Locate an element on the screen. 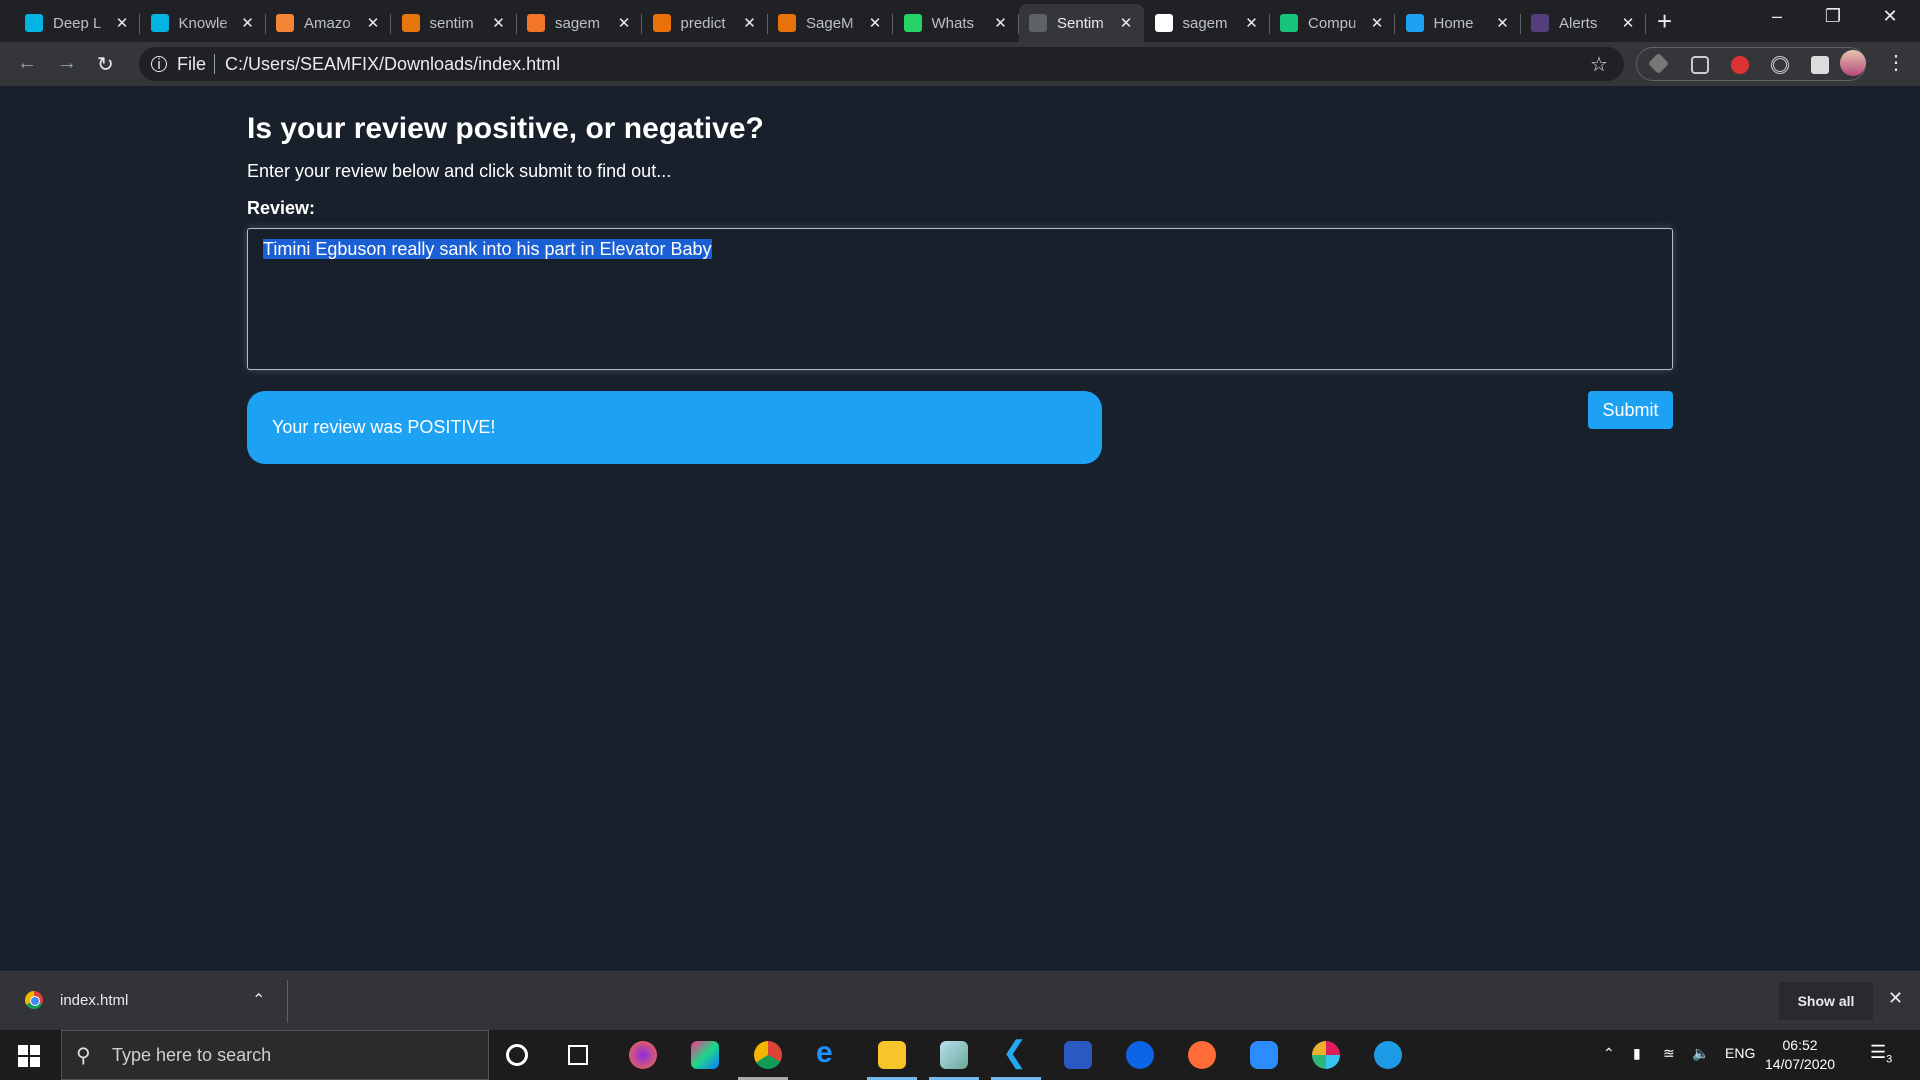  tab-knowle: Knowle ✕ is located at coordinates (203, 23).